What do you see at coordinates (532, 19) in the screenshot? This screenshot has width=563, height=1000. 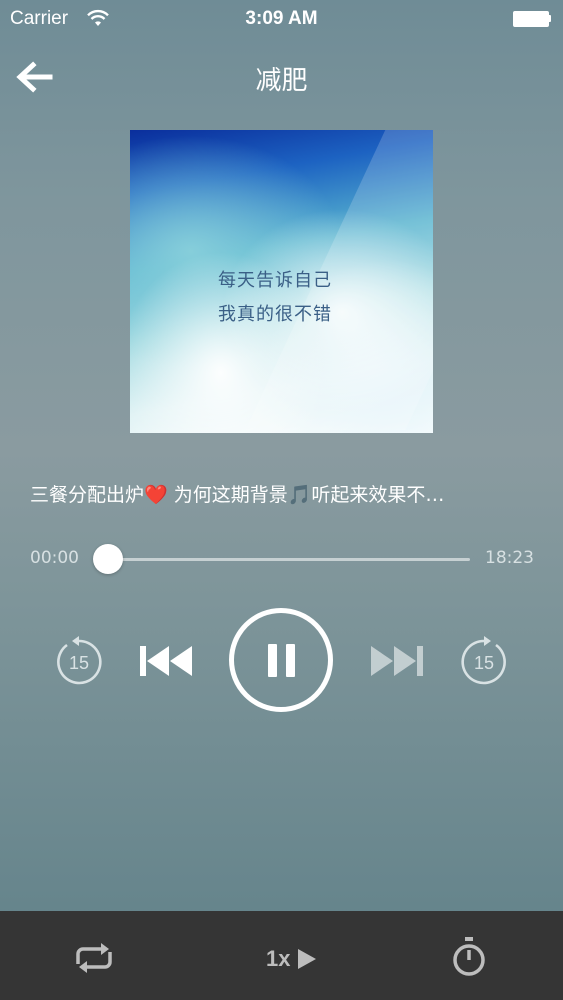 I see `battery-icon` at bounding box center [532, 19].